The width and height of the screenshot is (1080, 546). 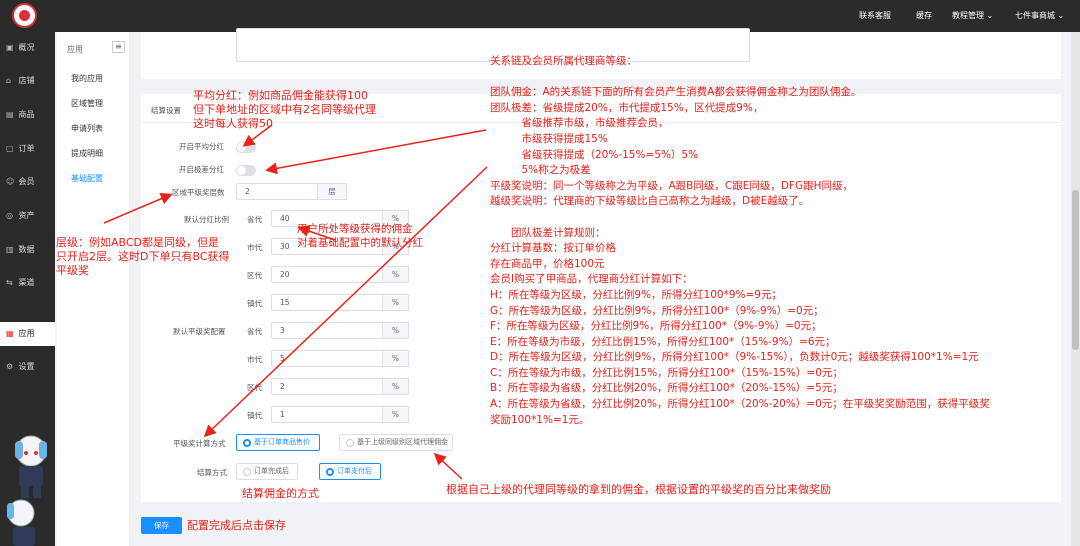 What do you see at coordinates (10, 333) in the screenshot?
I see `apps-icon: ▦` at bounding box center [10, 333].